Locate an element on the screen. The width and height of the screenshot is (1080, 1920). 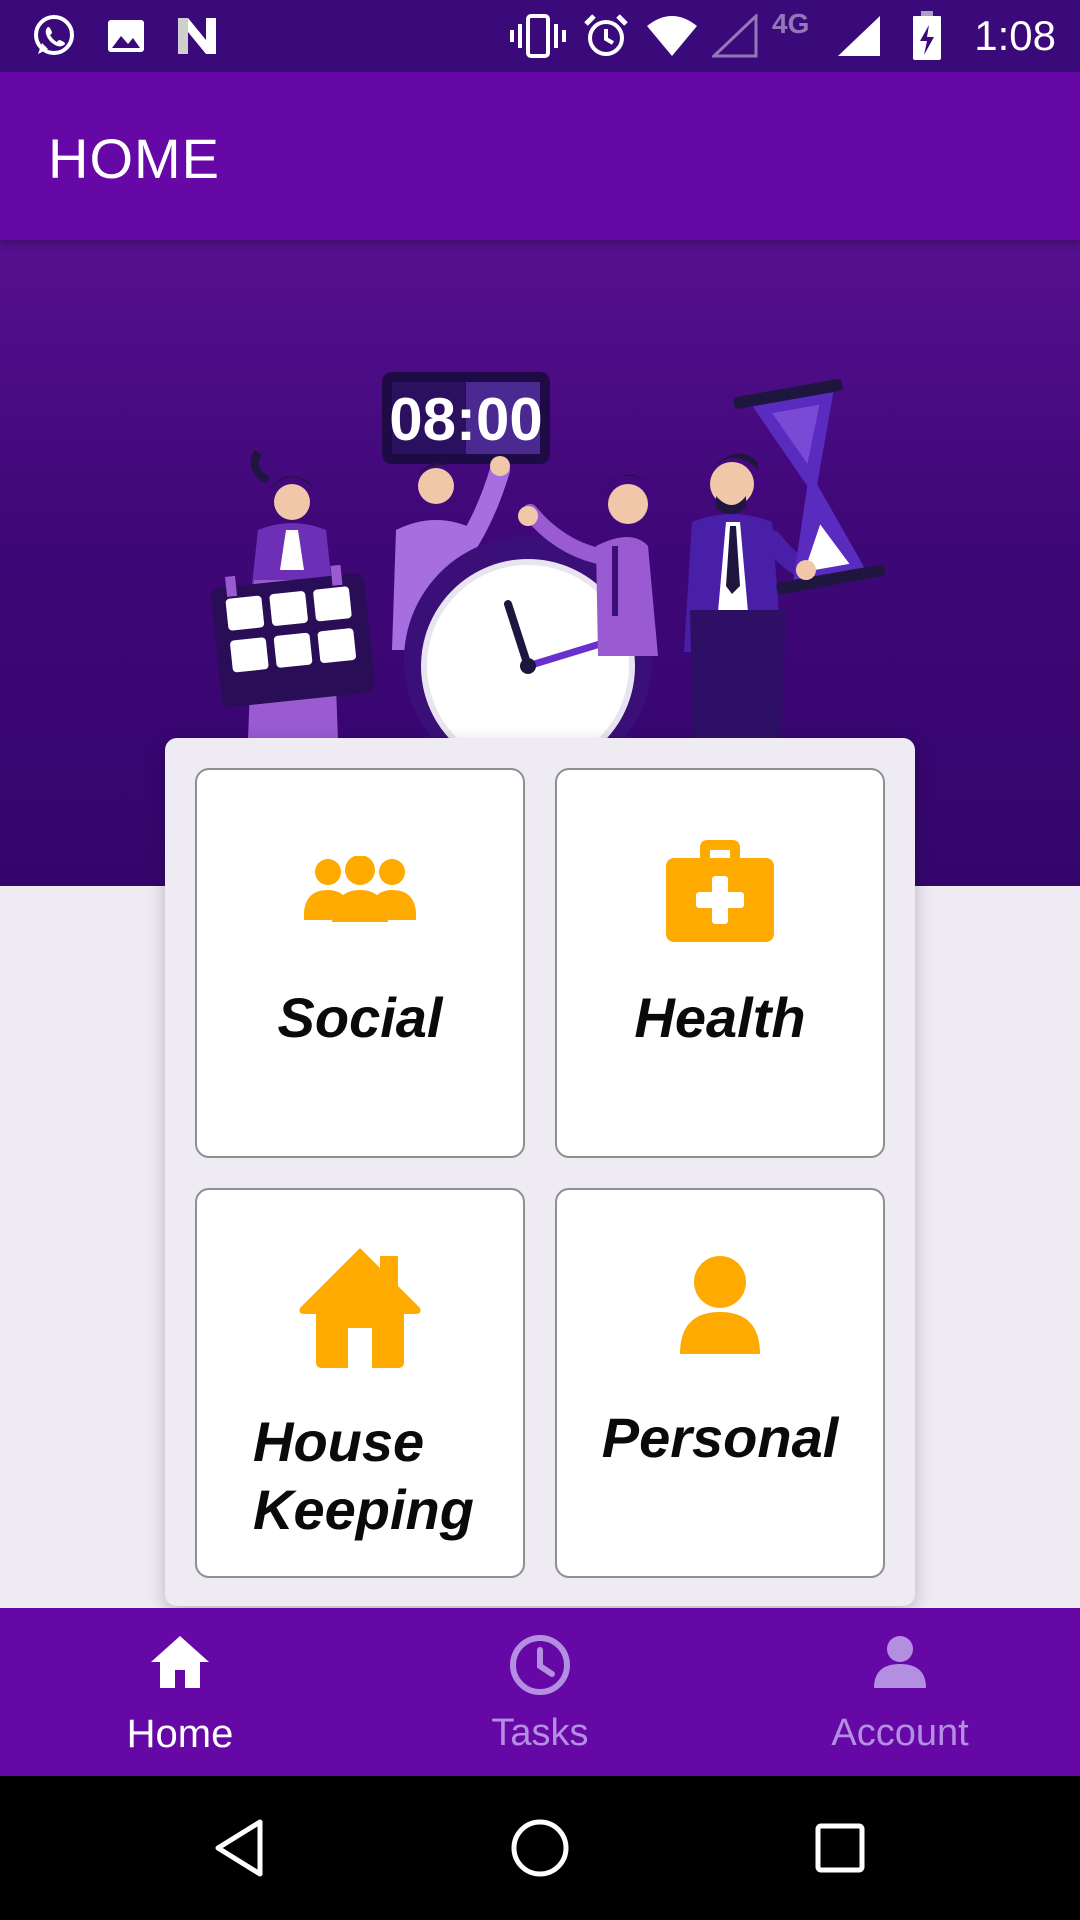
vibrate-icon is located at coordinates (538, 36).